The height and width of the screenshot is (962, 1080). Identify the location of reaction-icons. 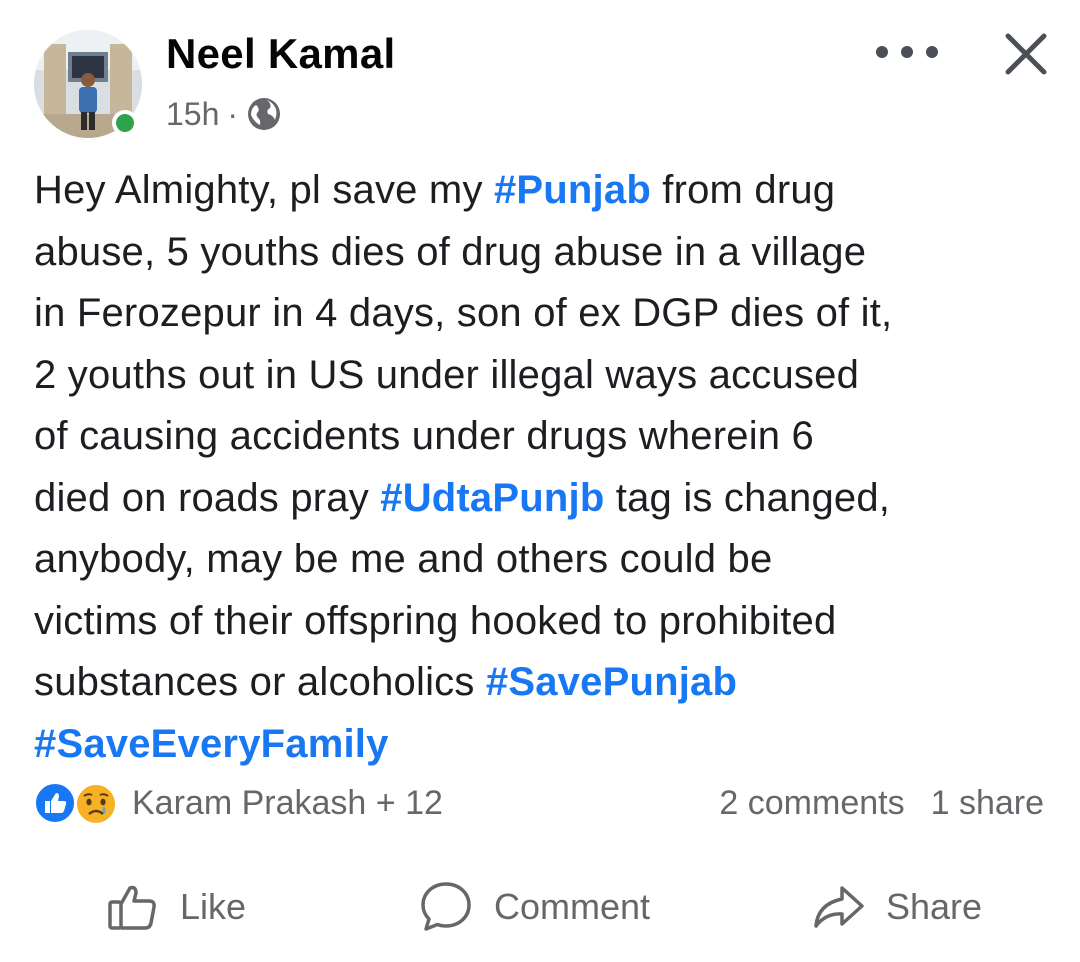
(79, 803).